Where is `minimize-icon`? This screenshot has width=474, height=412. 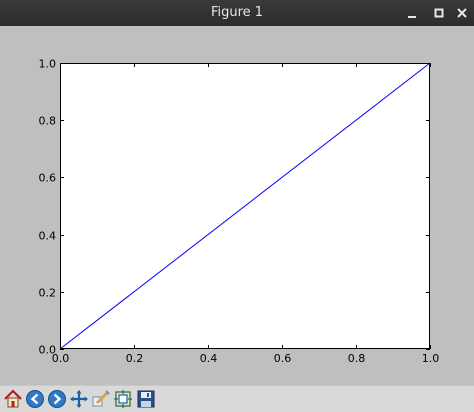
minimize-icon is located at coordinates (412, 17).